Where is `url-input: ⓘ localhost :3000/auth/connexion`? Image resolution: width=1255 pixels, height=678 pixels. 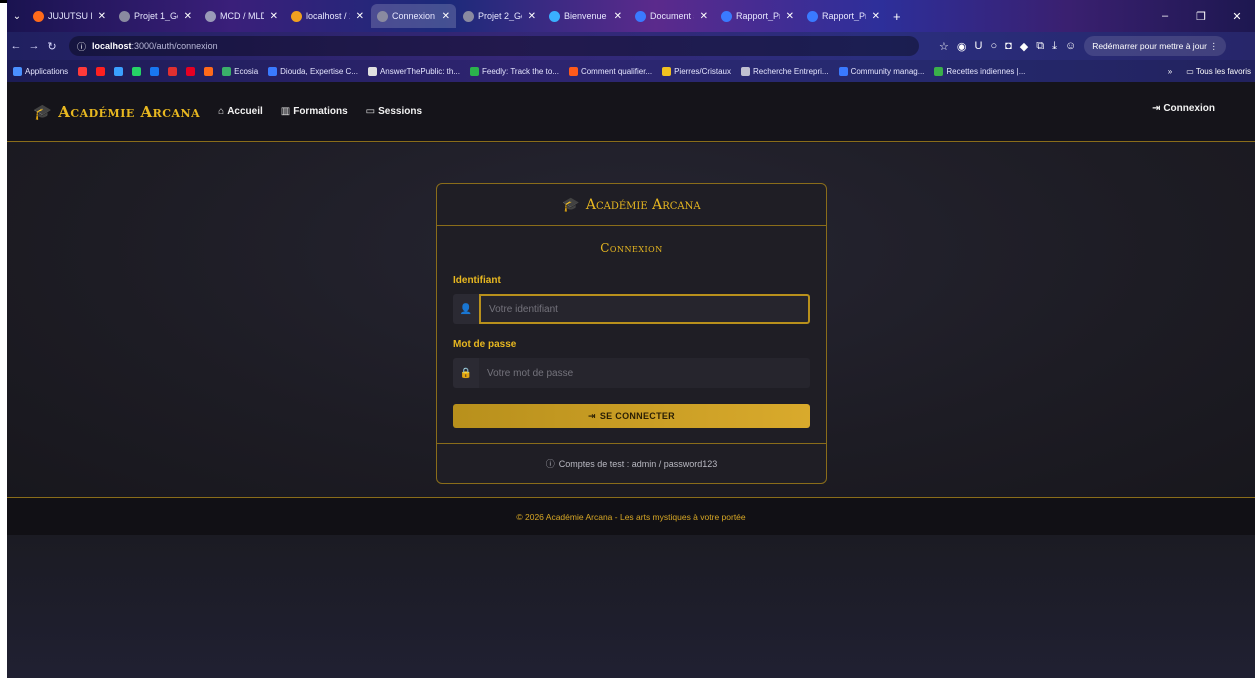 url-input: ⓘ localhost :3000/auth/connexion is located at coordinates (494, 46).